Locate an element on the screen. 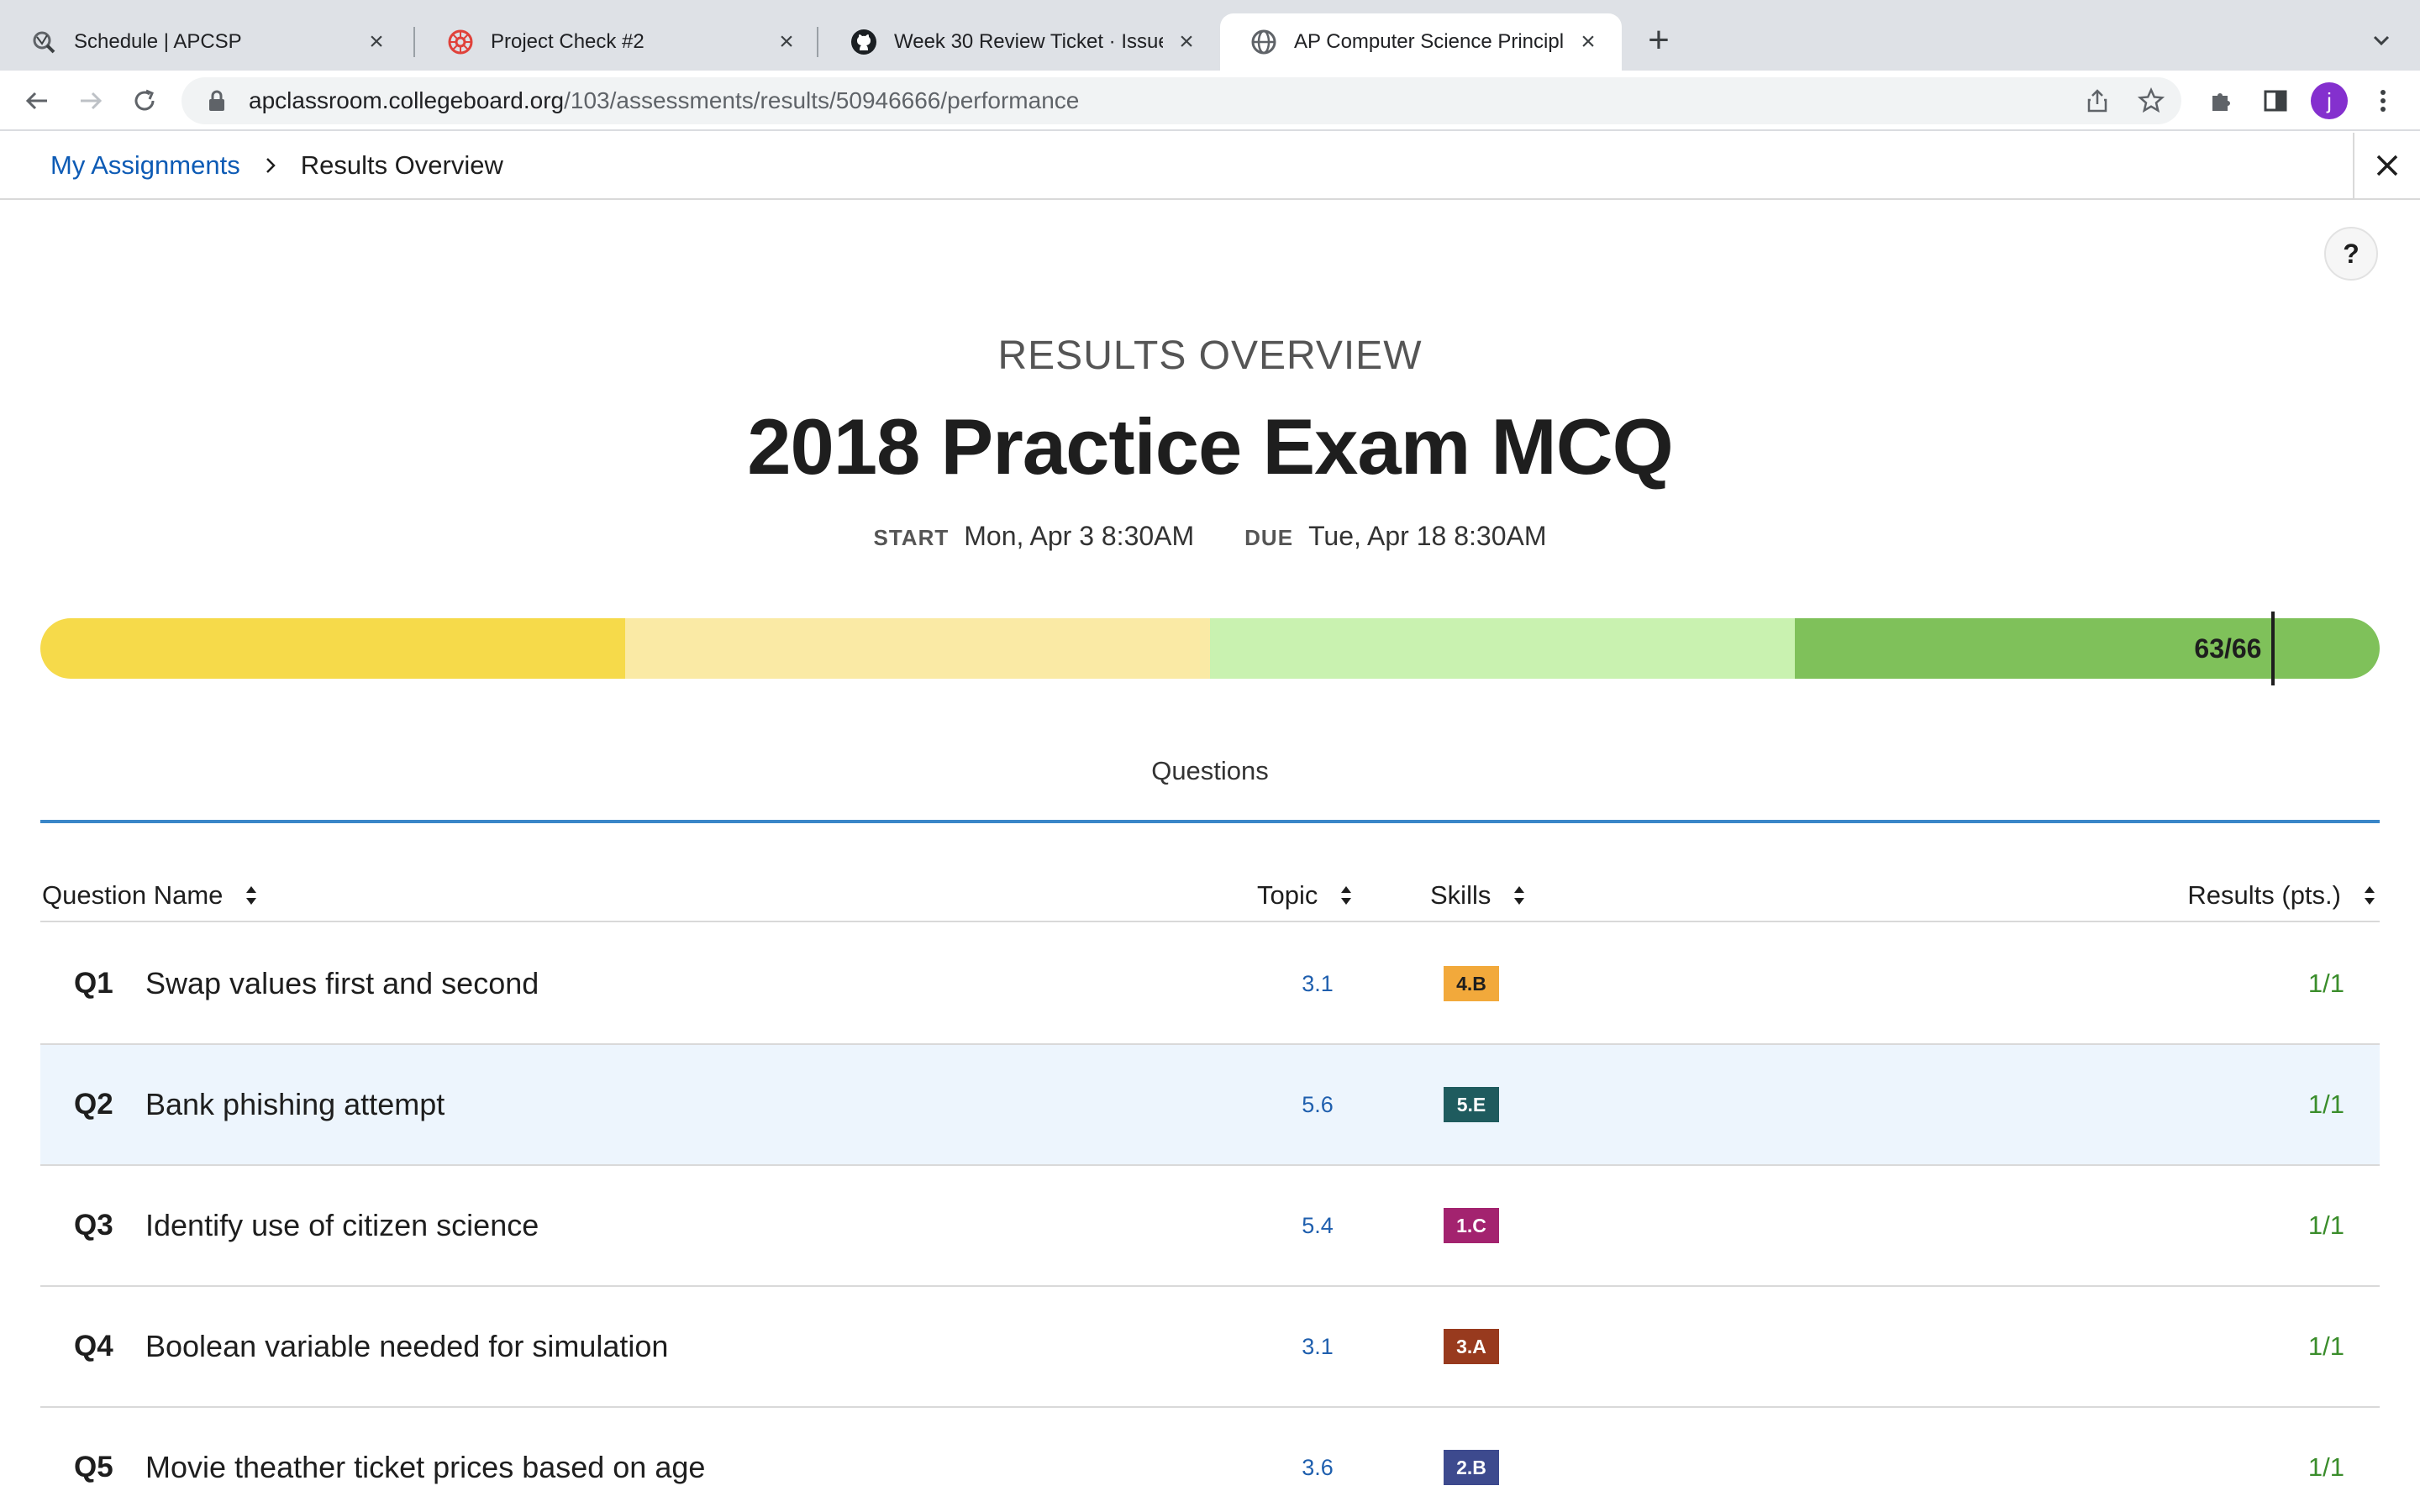  column-header-skills: Skills is located at coordinates (1478, 895).